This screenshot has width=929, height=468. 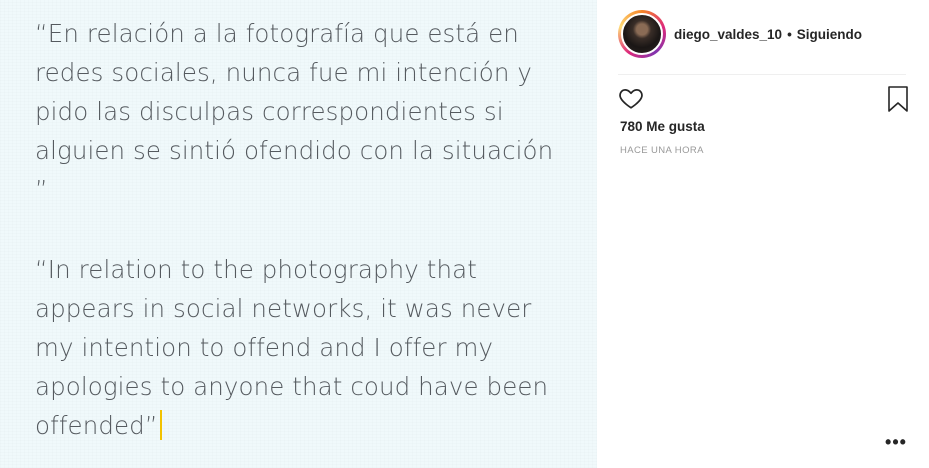 What do you see at coordinates (762, 74) in the screenshot?
I see `header-divider` at bounding box center [762, 74].